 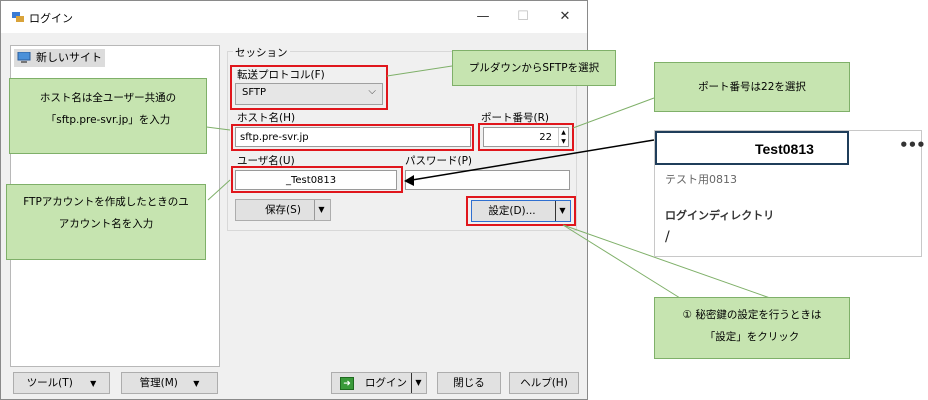 I want to click on callout-host-line1: ホスト名は全ユーザー共通の, so click(x=108, y=98).